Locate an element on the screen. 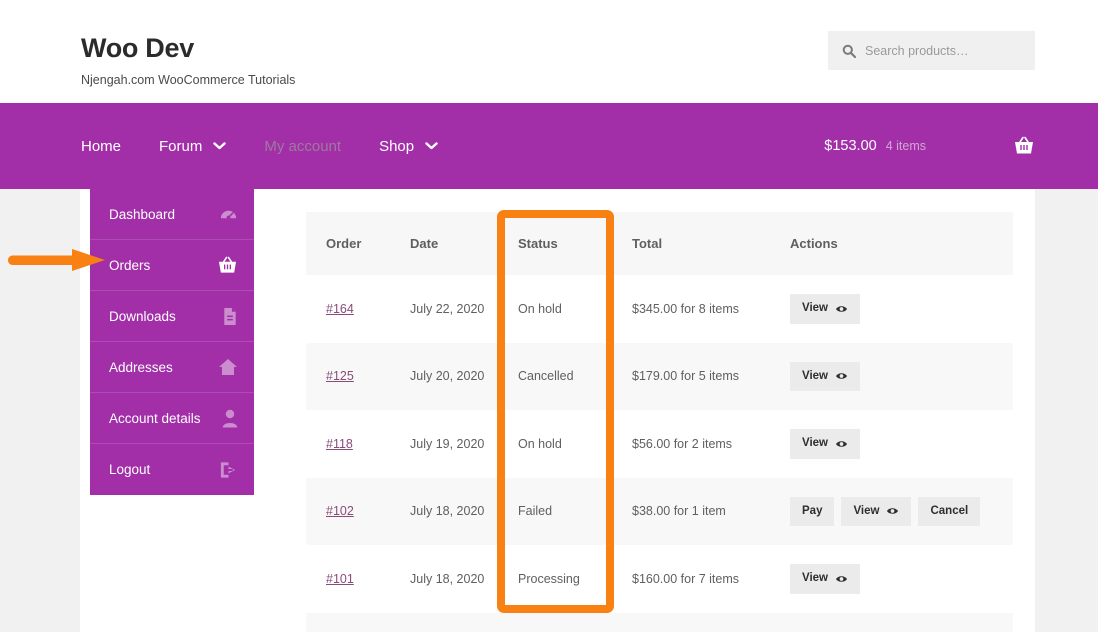 The width and height of the screenshot is (1098, 632). dashboard-gauge-icon is located at coordinates (228, 214).